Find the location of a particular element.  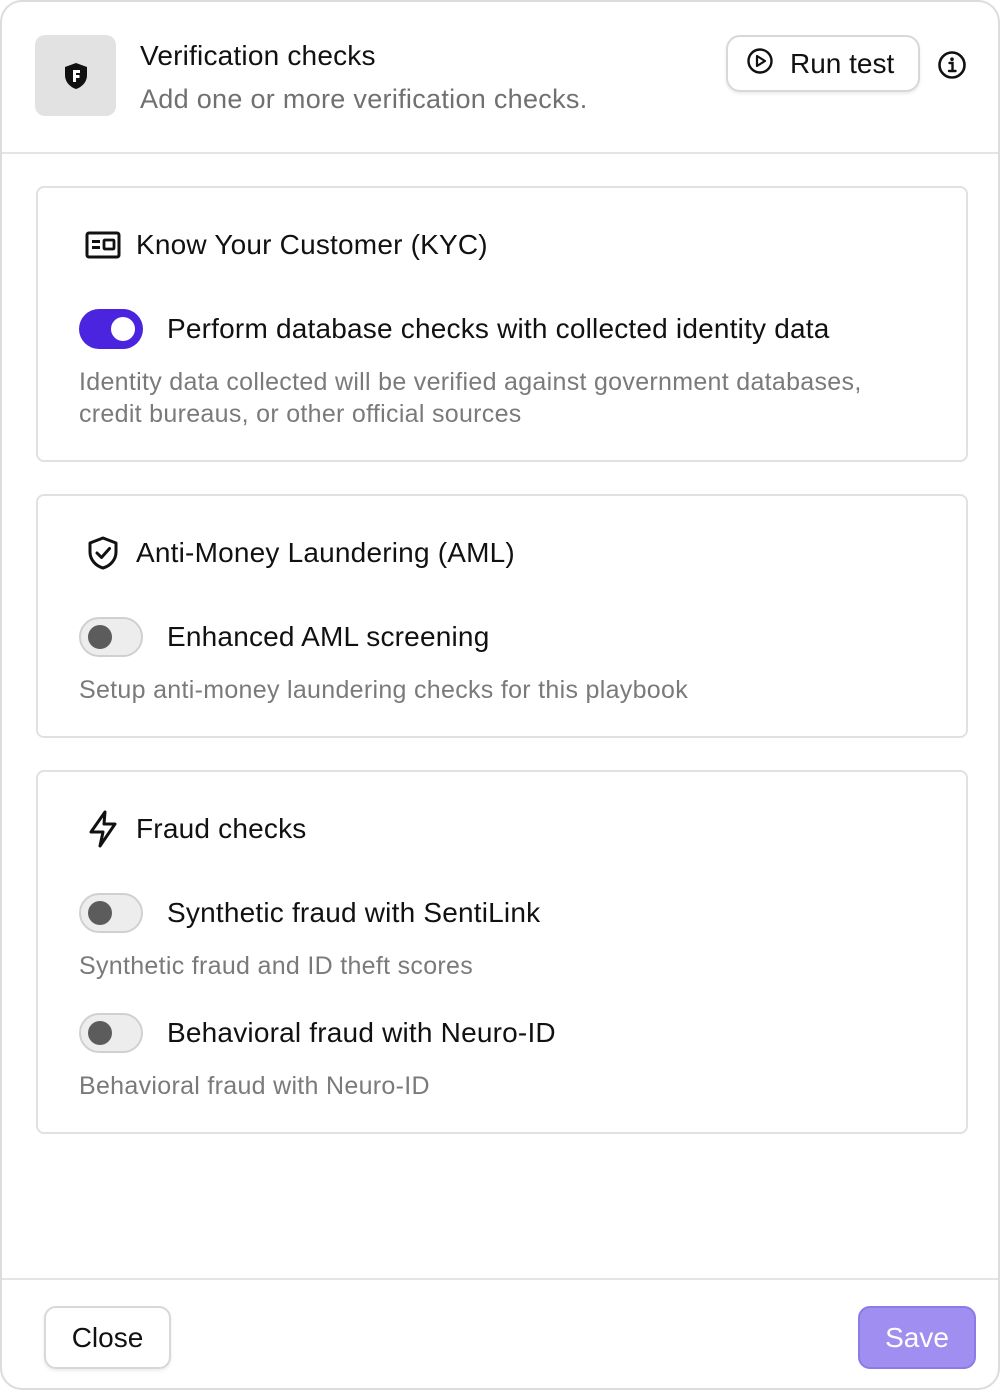

aml-enhanced-screening-toggle is located at coordinates (111, 637).